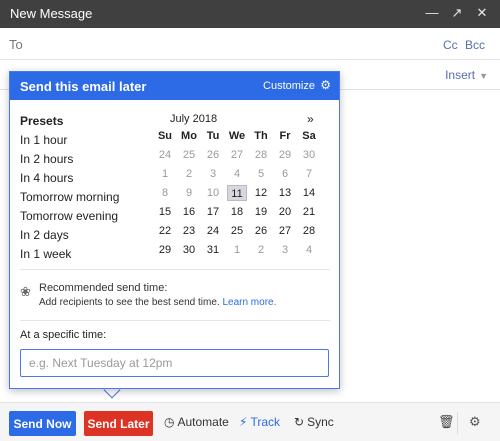 The height and width of the screenshot is (441, 500). Describe the element at coordinates (325, 85) in the screenshot. I see `gear-icon: ⚙` at that location.